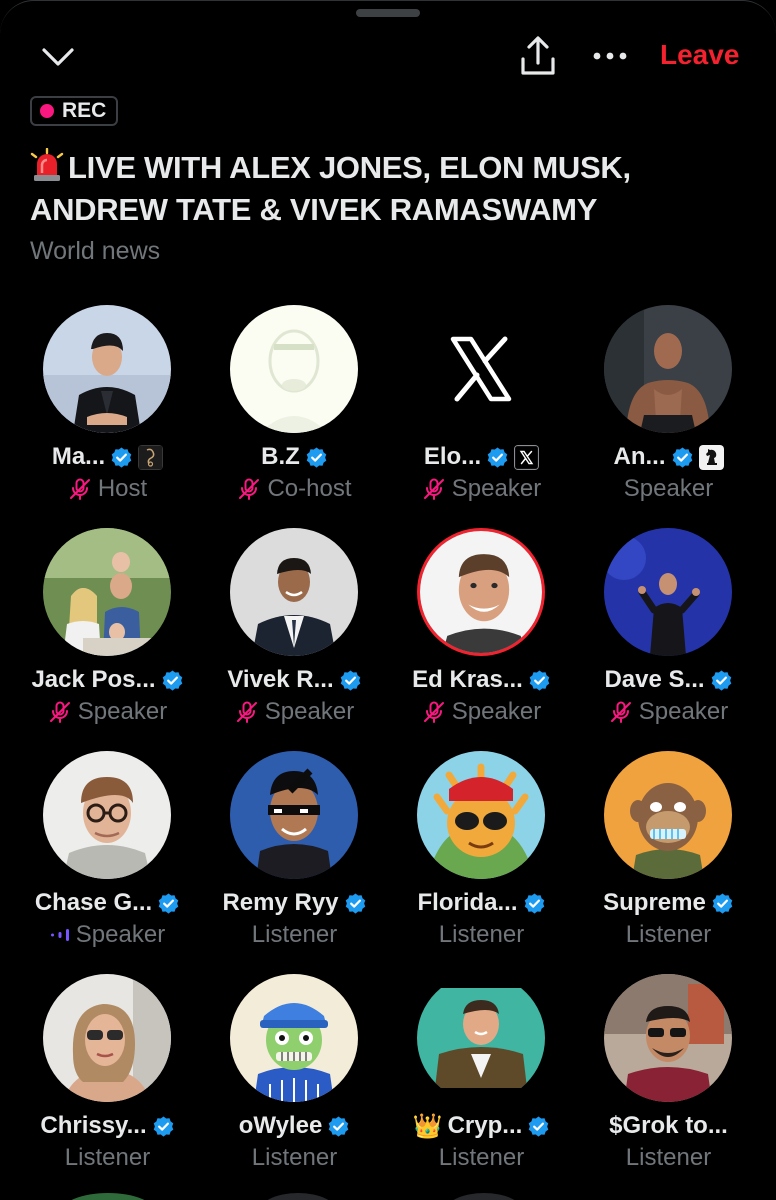  Describe the element at coordinates (294, 489) in the screenshot. I see `participant-role-line: Co-host` at that location.